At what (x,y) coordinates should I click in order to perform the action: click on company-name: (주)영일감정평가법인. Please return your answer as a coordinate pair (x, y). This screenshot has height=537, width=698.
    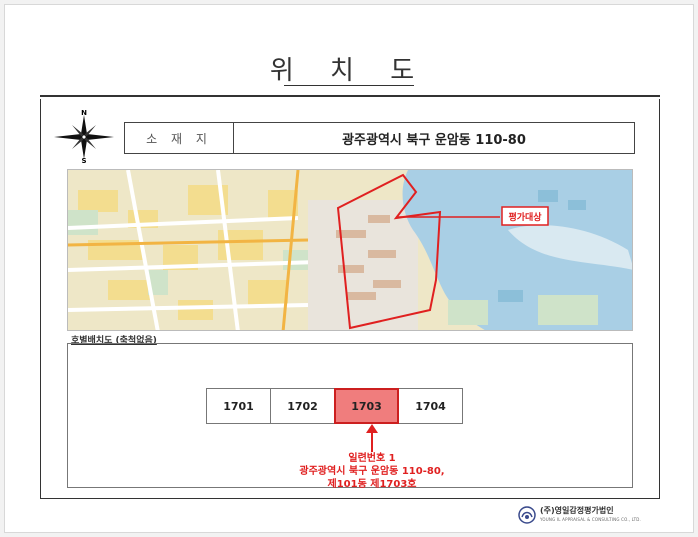
    Looking at the image, I should click on (577, 510).